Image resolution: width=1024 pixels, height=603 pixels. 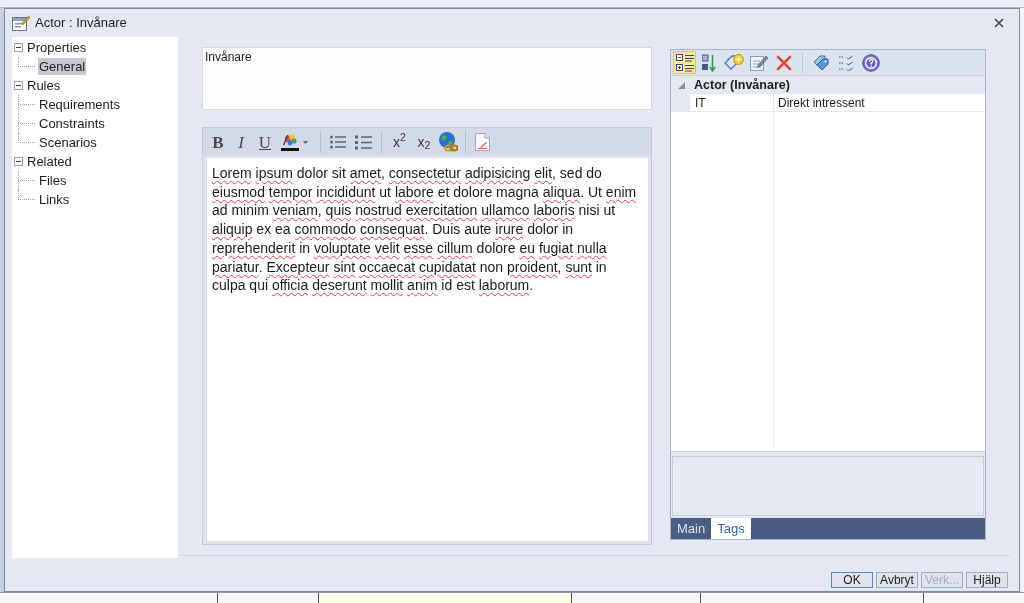 I want to click on panel-tab: Tags, so click(x=731, y=528).